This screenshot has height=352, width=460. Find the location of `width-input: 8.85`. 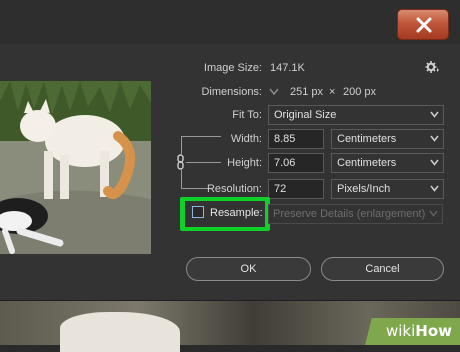

width-input: 8.85 is located at coordinates (296, 139).